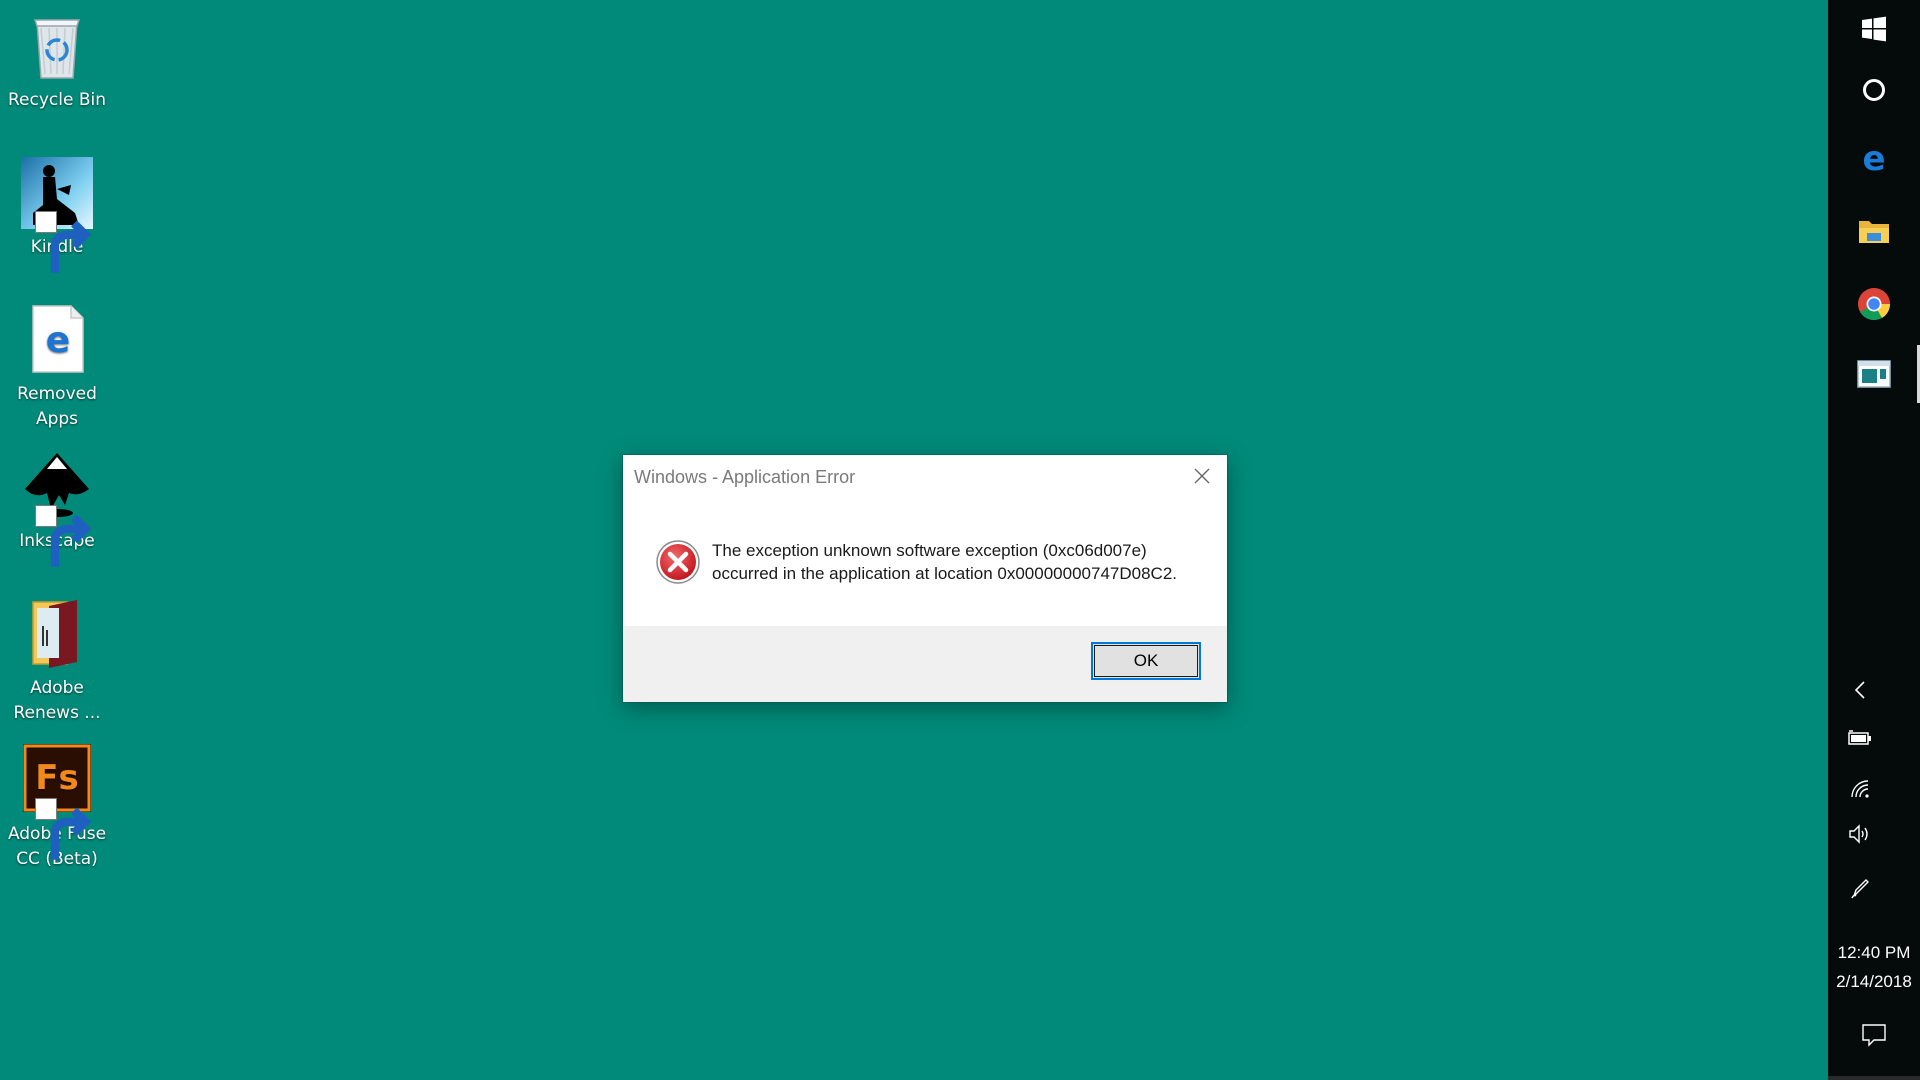 The image size is (1920, 1080). I want to click on chevron-left-icon, so click(1859, 690).